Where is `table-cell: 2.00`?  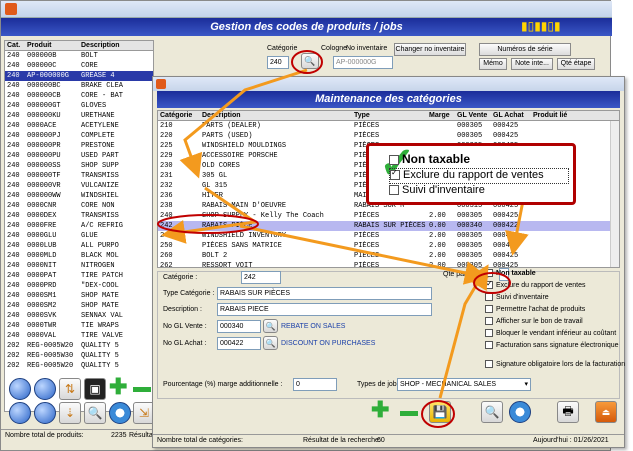
table-cell: 2.00 is located at coordinates (437, 265).